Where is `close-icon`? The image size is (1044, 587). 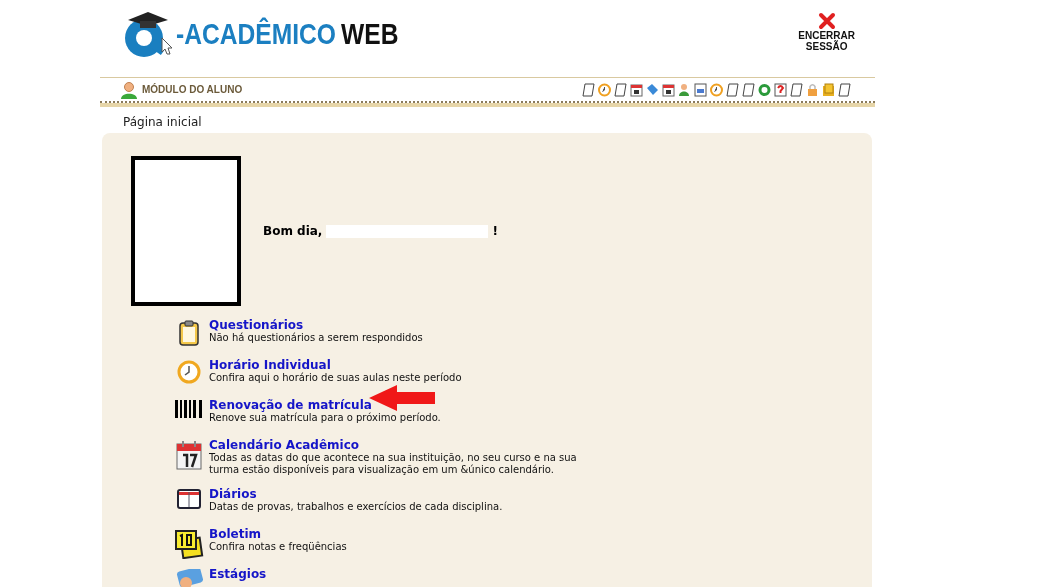 close-icon is located at coordinates (826, 21).